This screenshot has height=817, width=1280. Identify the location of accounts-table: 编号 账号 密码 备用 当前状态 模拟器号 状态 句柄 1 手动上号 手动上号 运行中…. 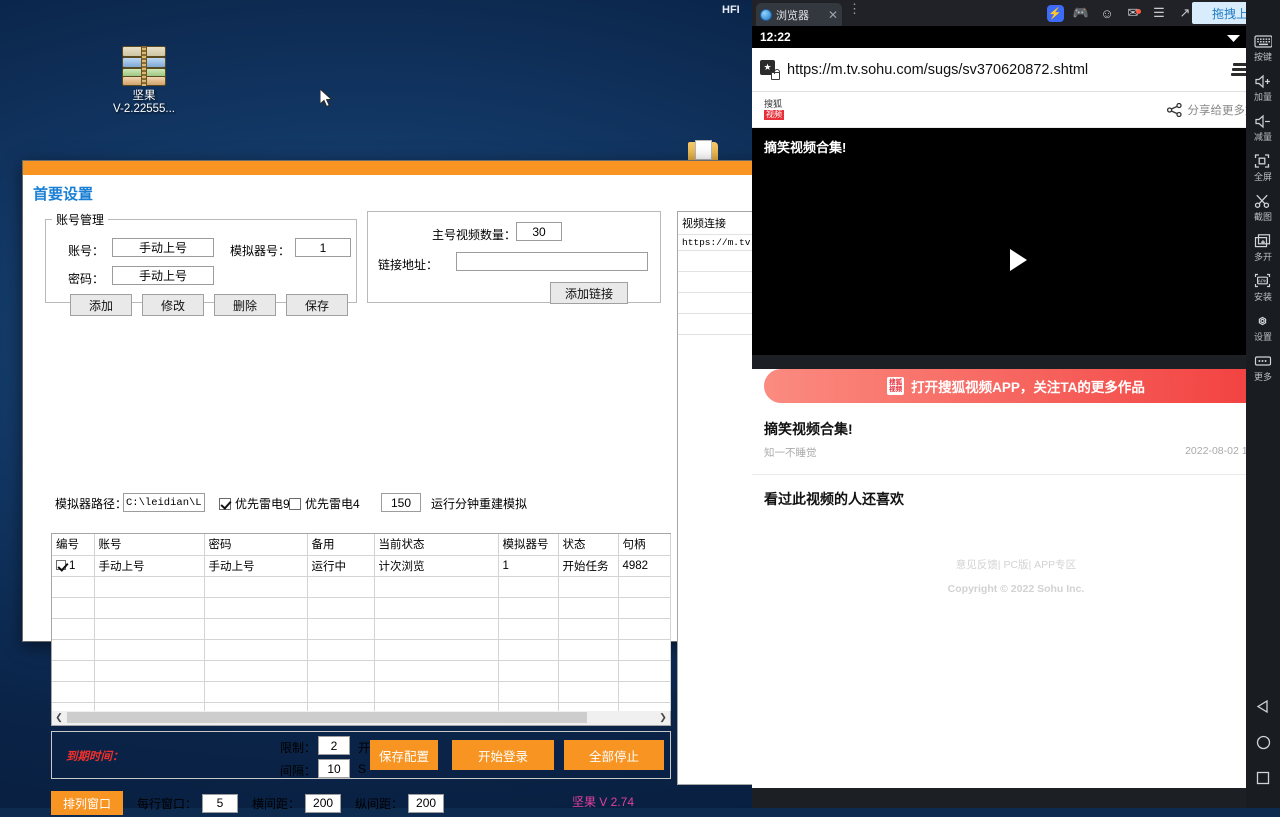
(361, 628).